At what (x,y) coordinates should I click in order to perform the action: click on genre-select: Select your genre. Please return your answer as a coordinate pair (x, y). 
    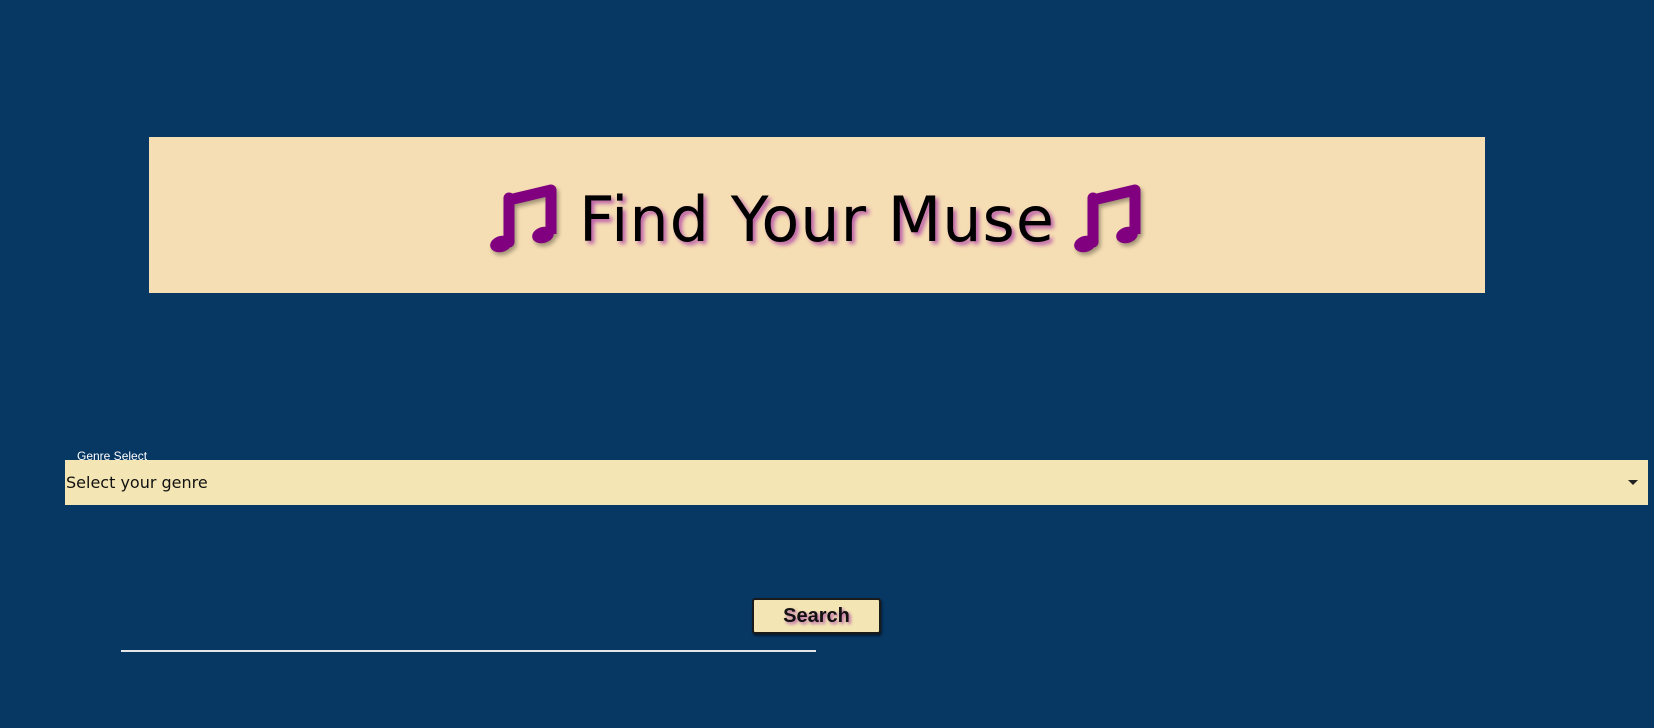
    Looking at the image, I should click on (856, 482).